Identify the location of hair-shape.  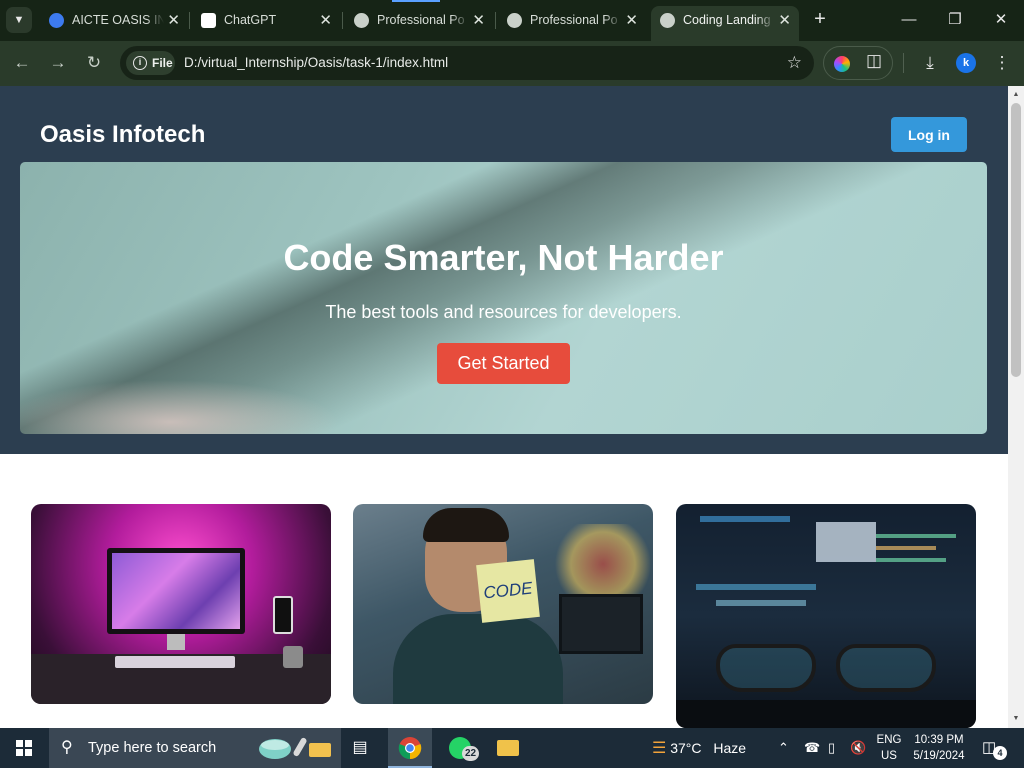
(466, 525).